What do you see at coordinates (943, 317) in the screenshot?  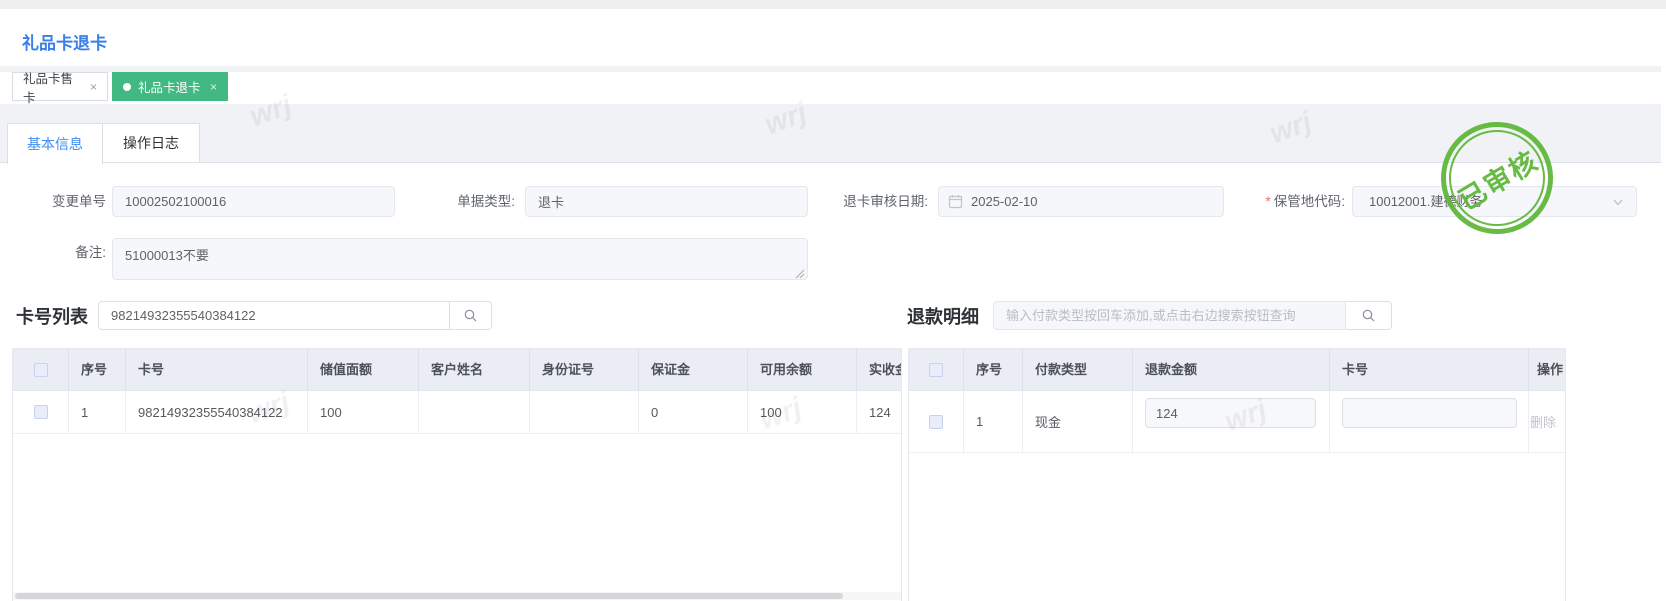 I see `refund-detail-title: 退款明细` at bounding box center [943, 317].